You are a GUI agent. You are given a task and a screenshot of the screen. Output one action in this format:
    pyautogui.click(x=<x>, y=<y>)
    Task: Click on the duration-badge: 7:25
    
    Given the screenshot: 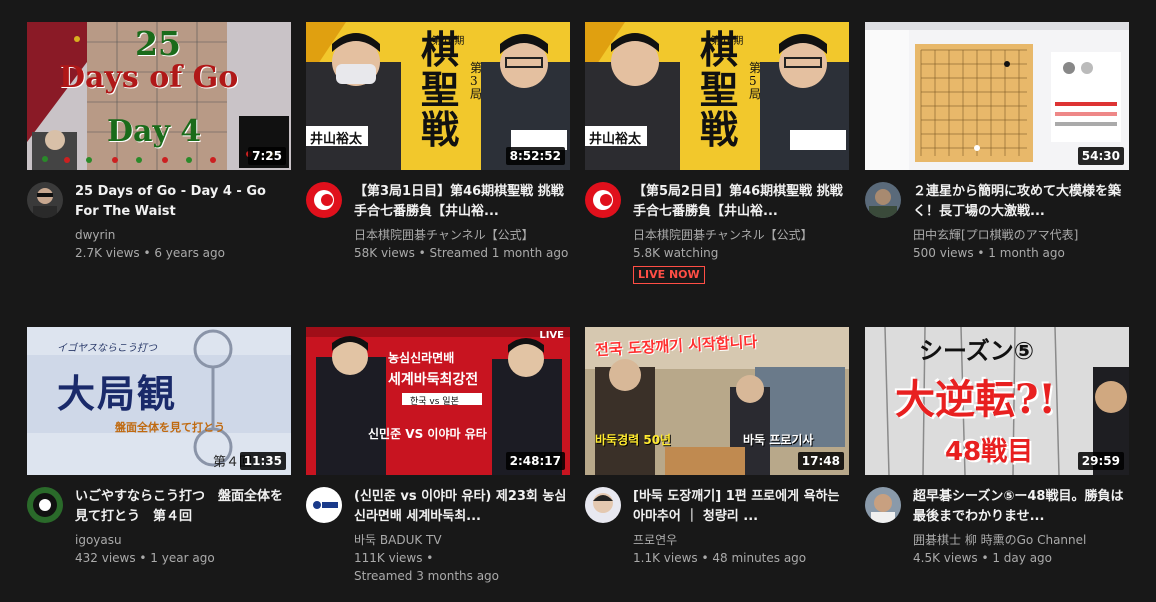 What is the action you would take?
    pyautogui.click(x=267, y=156)
    